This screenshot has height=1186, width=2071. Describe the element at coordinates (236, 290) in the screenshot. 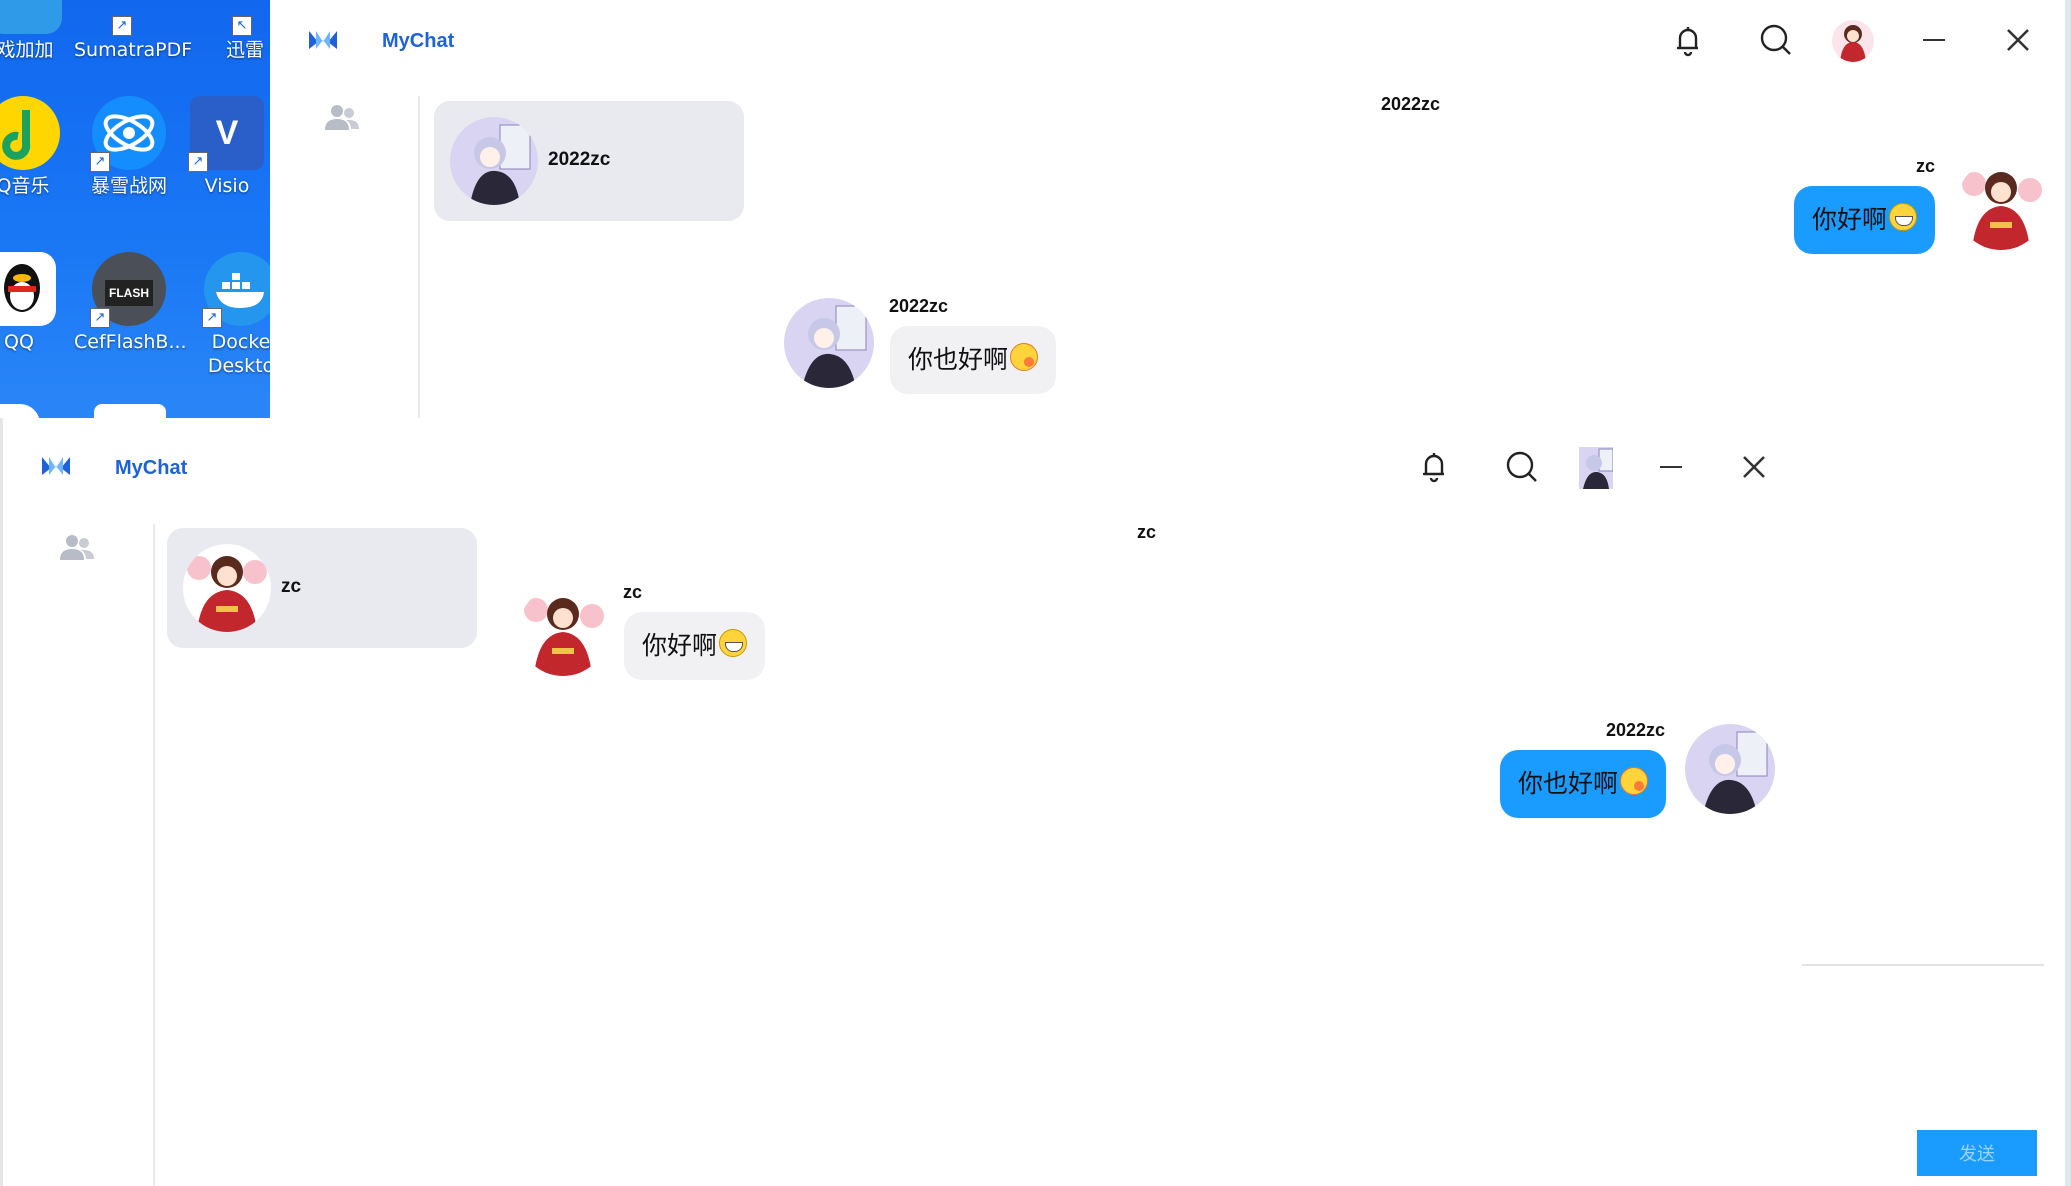

I see `docker-icon: ↗` at that location.